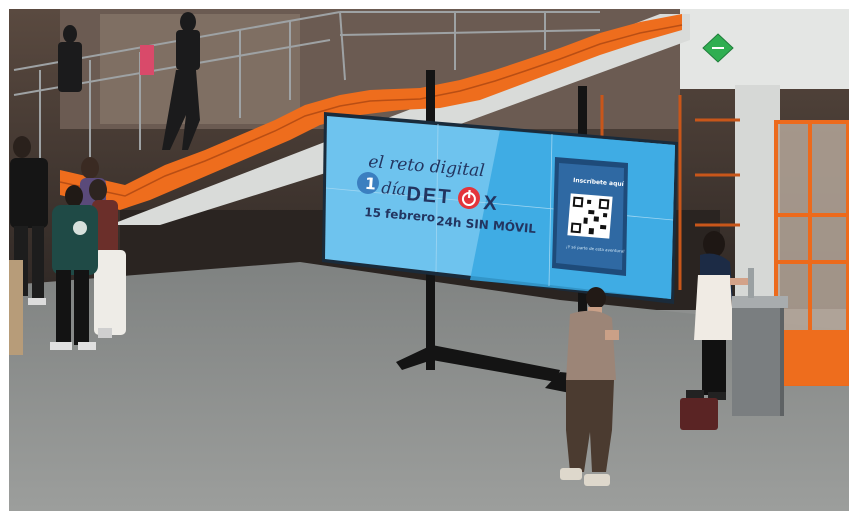 This screenshot has height=513, width=850. I want to click on screen-number: 1, so click(370, 184).